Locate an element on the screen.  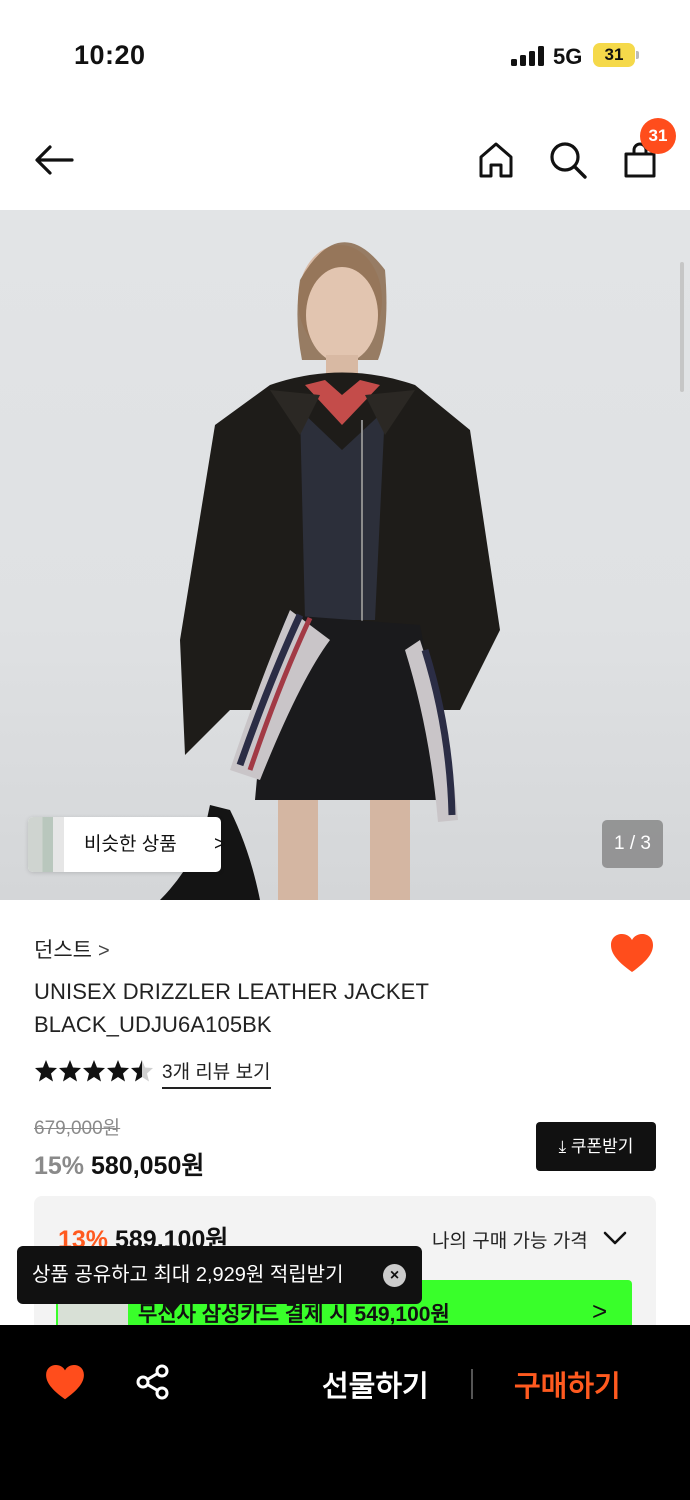
divider is located at coordinates (472, 1384).